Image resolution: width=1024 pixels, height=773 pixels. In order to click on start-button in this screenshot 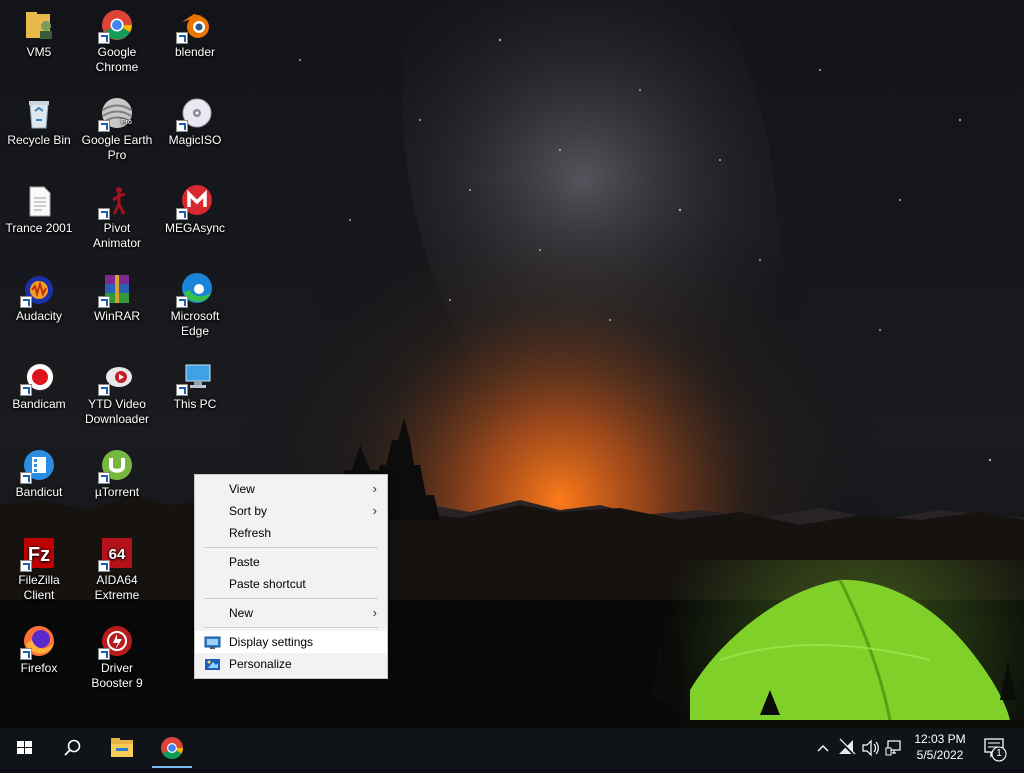, I will do `click(24, 748)`.